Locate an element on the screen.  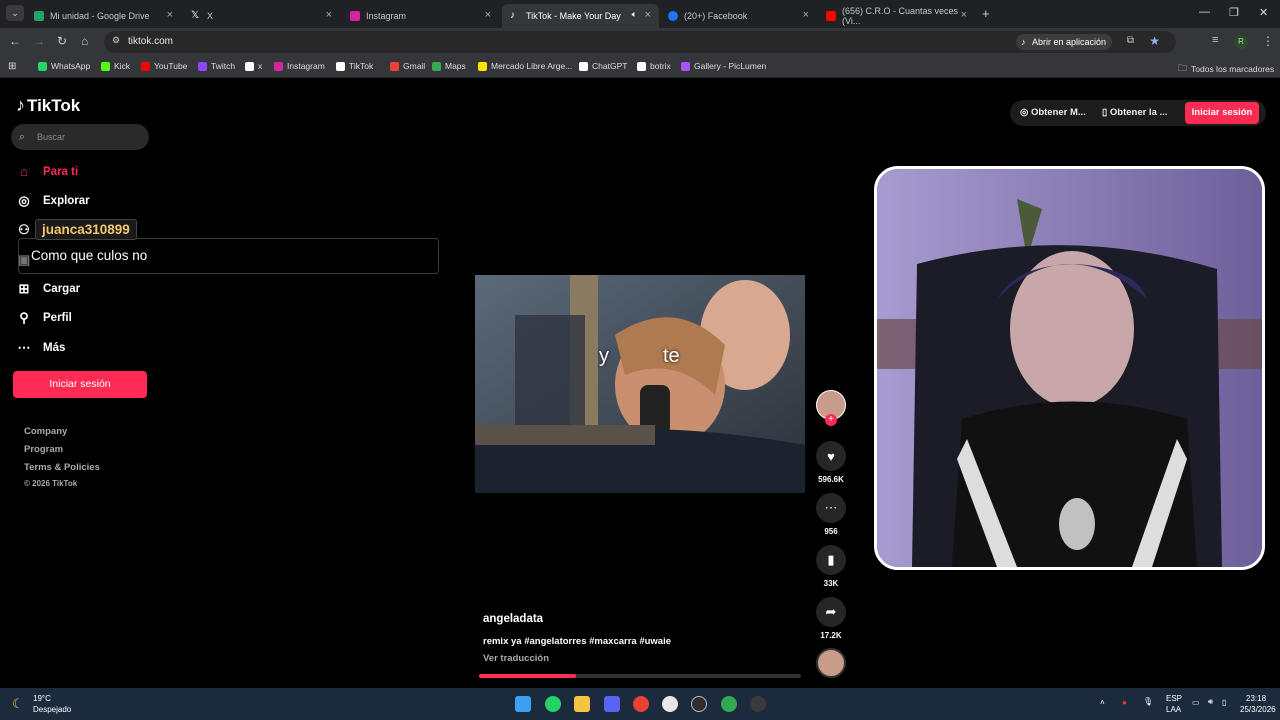
bookmark-maps: Maps is located at coordinates (449, 66).